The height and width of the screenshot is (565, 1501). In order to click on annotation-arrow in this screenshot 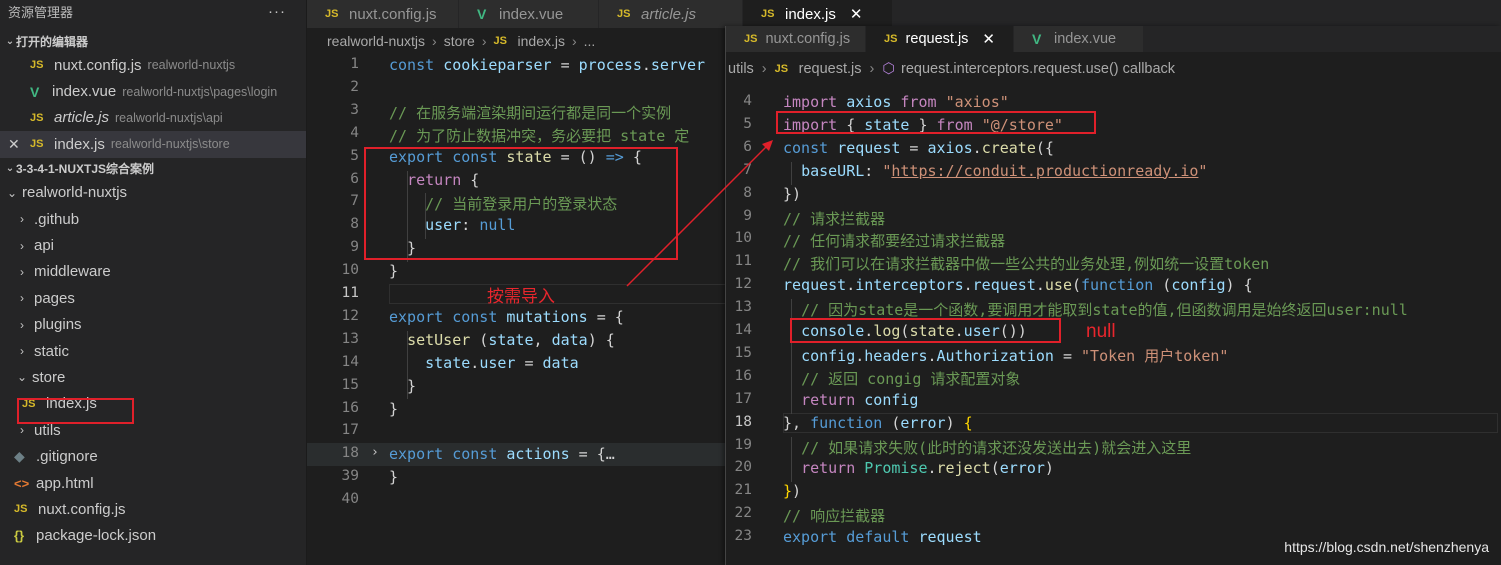, I will do `click(699, 213)`.